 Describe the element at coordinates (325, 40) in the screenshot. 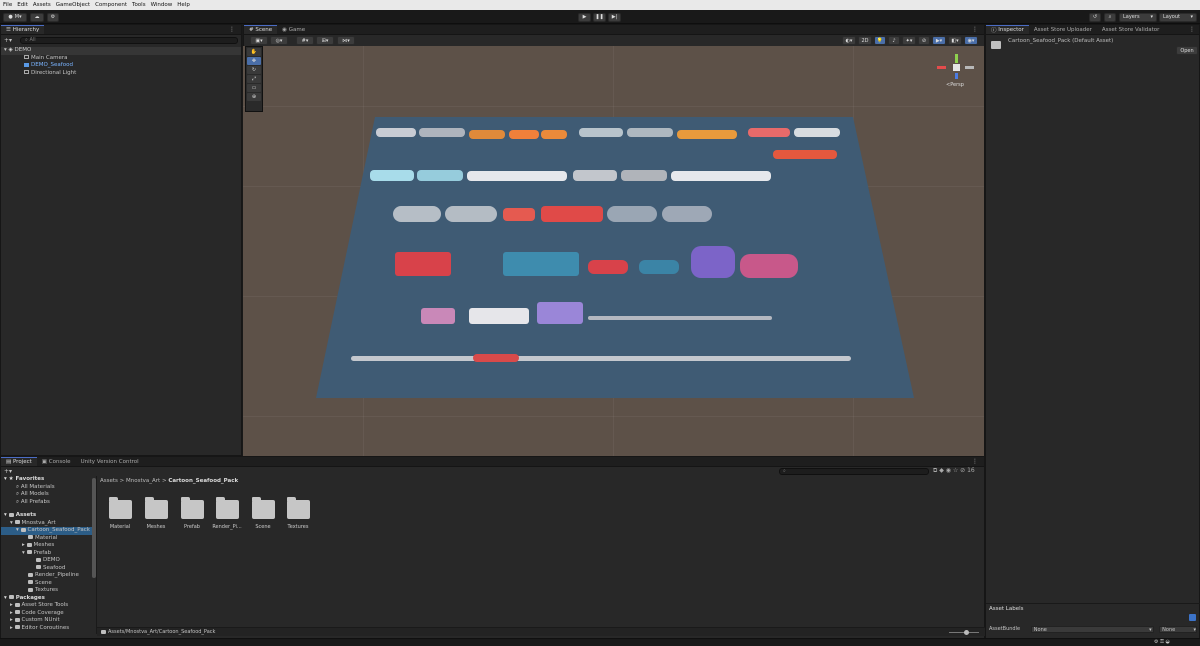

I see `increment-snap-dropdown: ⊞▾` at that location.